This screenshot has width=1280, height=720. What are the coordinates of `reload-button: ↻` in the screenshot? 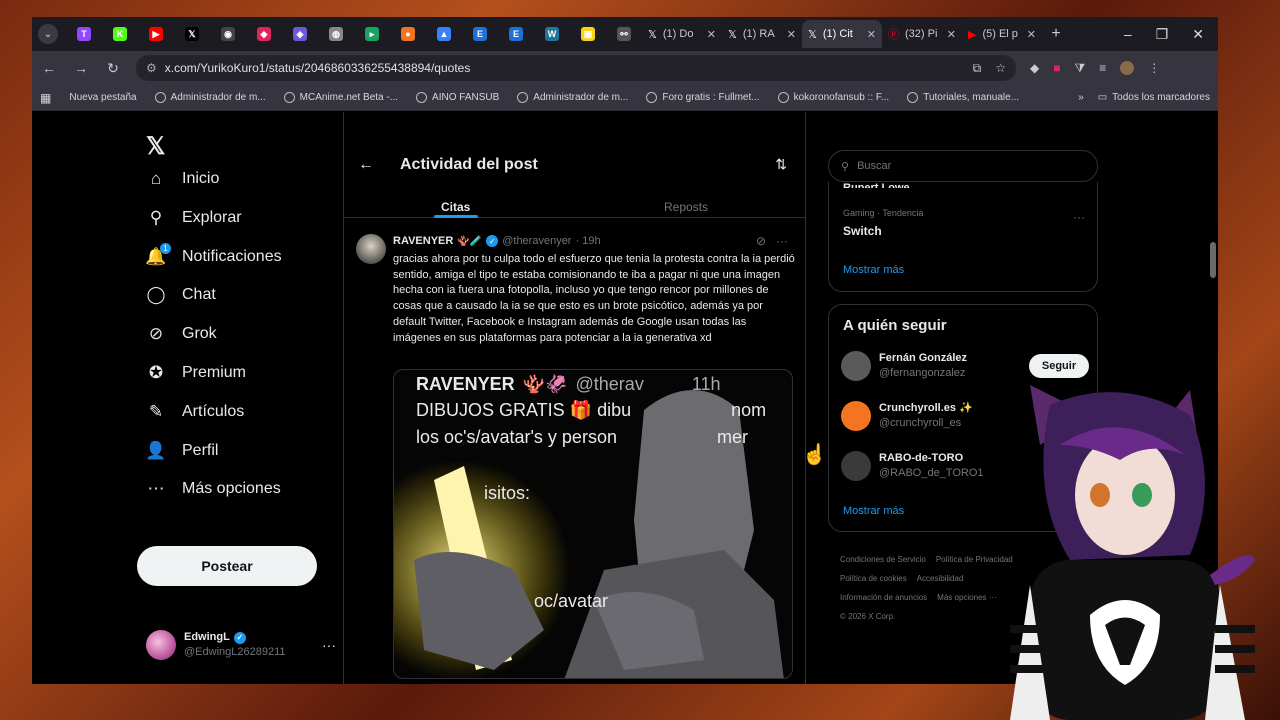 It's located at (113, 68).